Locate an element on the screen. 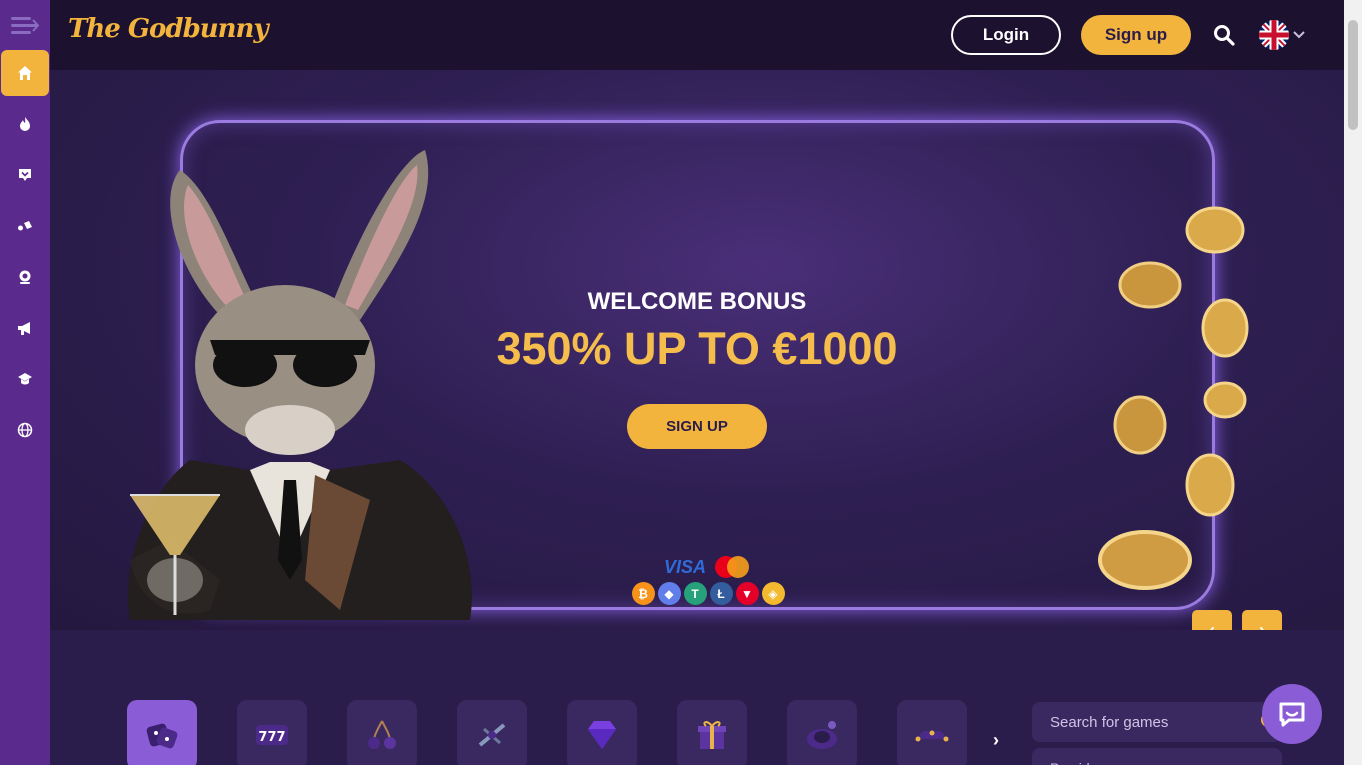  sidebar-item-promotions is located at coordinates (25, 328).